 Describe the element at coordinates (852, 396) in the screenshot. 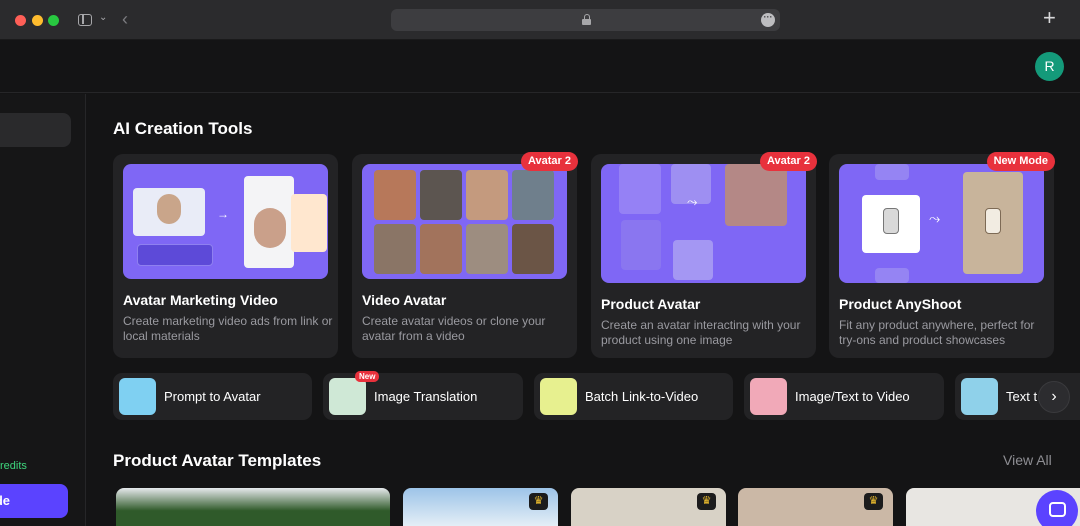

I see `tool-label: Image/Text to Video` at that location.